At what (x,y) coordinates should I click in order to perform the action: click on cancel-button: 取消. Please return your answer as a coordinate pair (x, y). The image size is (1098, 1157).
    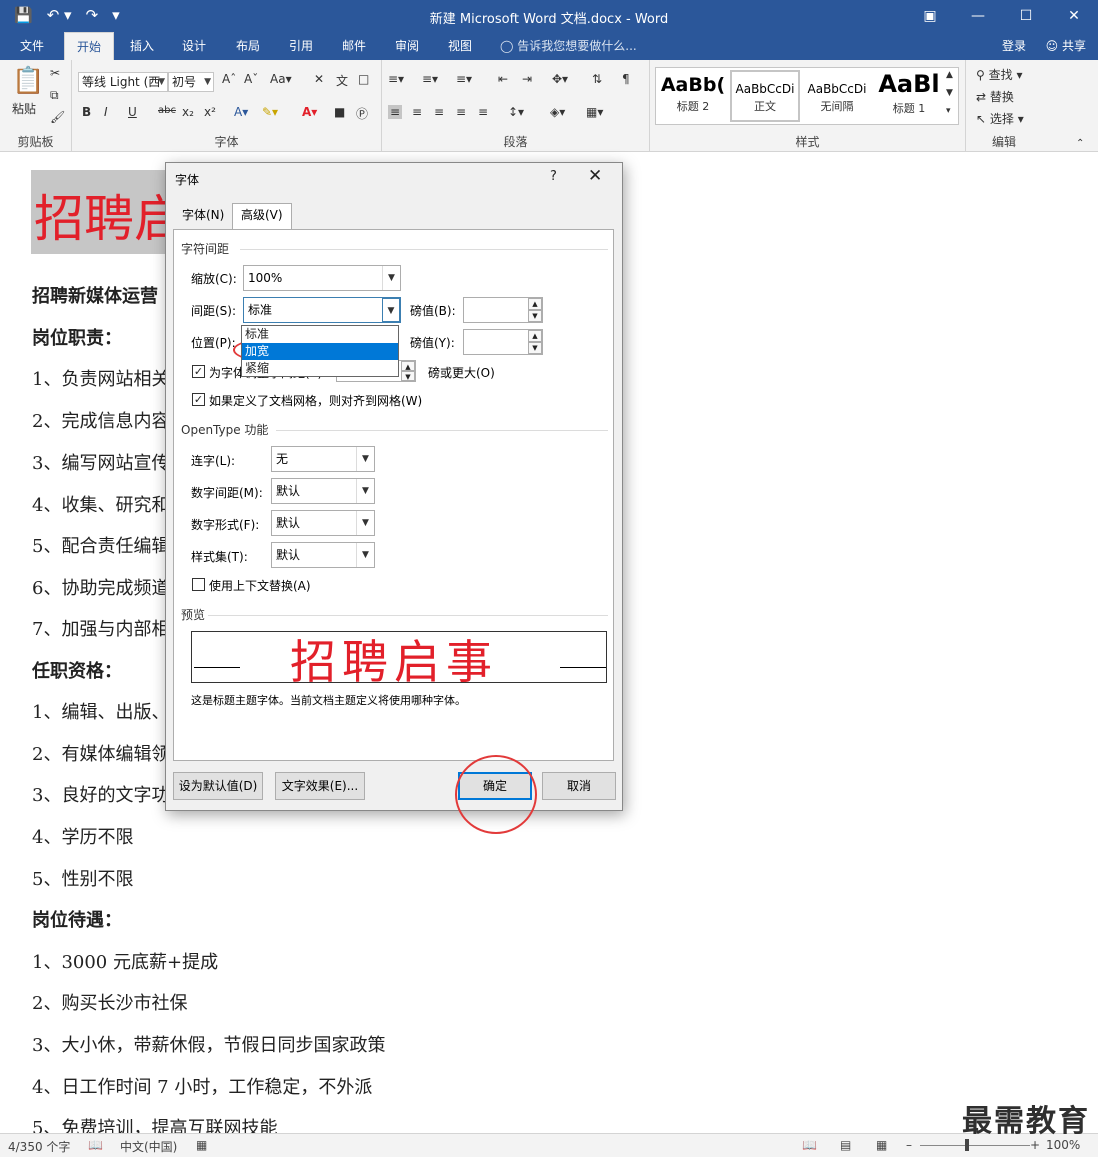
    Looking at the image, I should click on (579, 786).